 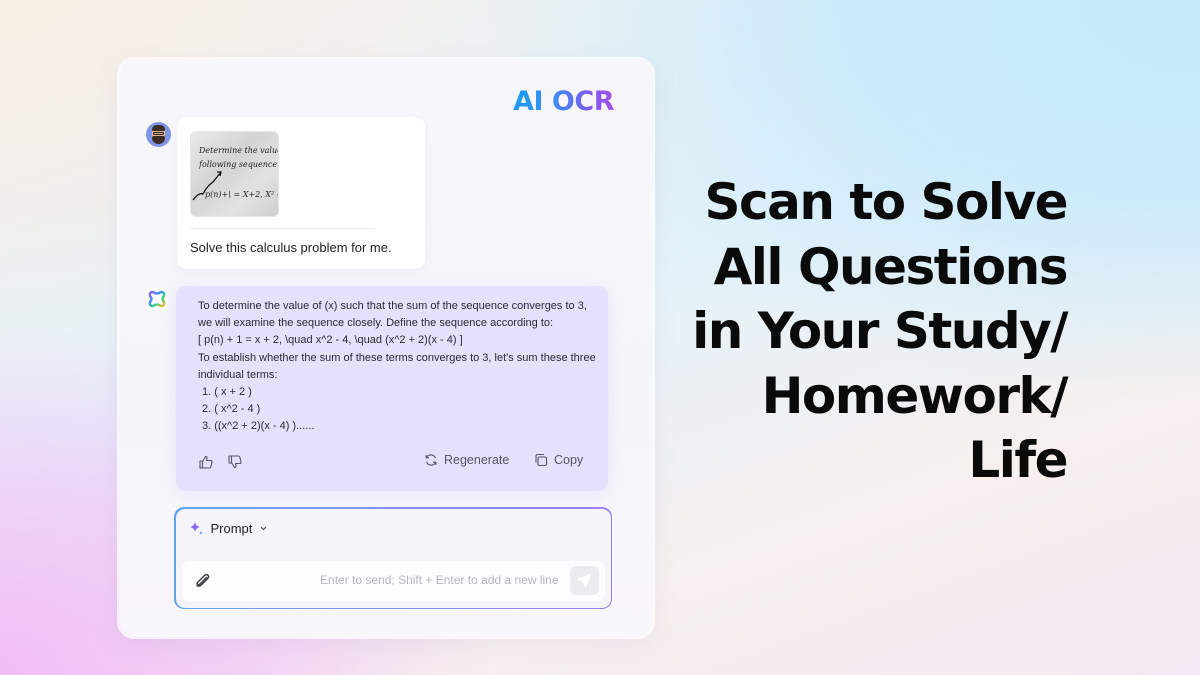 I want to click on regenerate-button: Regenerate, so click(x=466, y=460).